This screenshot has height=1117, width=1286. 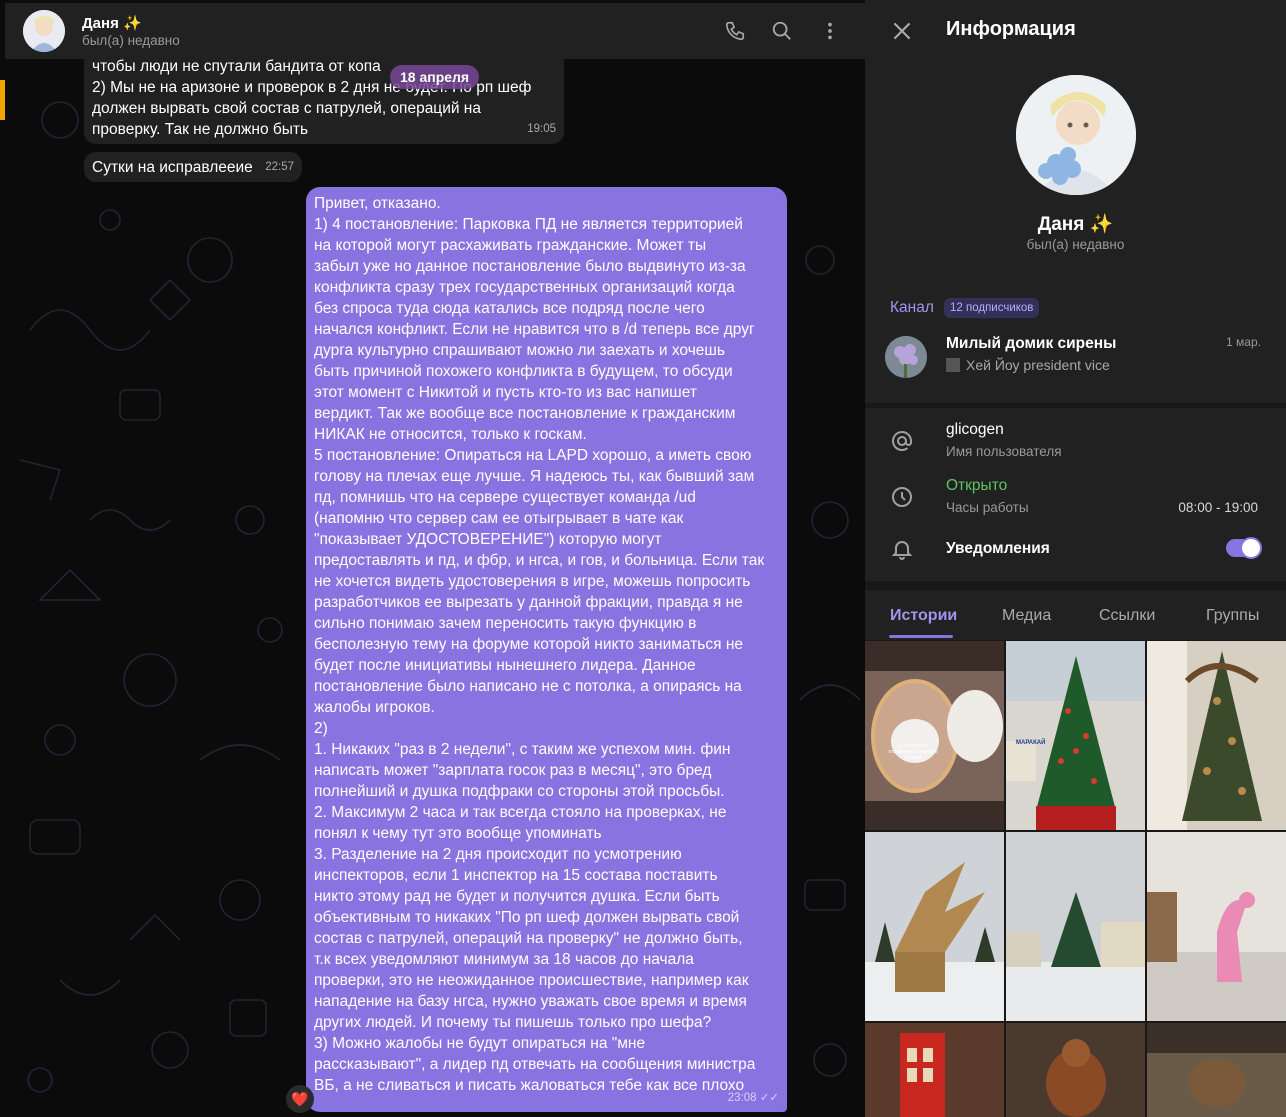 What do you see at coordinates (435, 77) in the screenshot?
I see `date-chip: 18 апреля` at bounding box center [435, 77].